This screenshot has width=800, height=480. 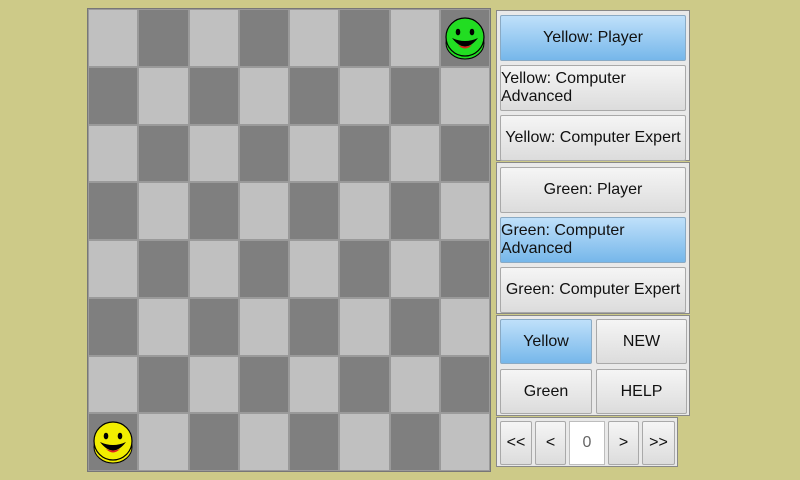 What do you see at coordinates (641, 341) in the screenshot?
I see `new-game-button: NEW` at bounding box center [641, 341].